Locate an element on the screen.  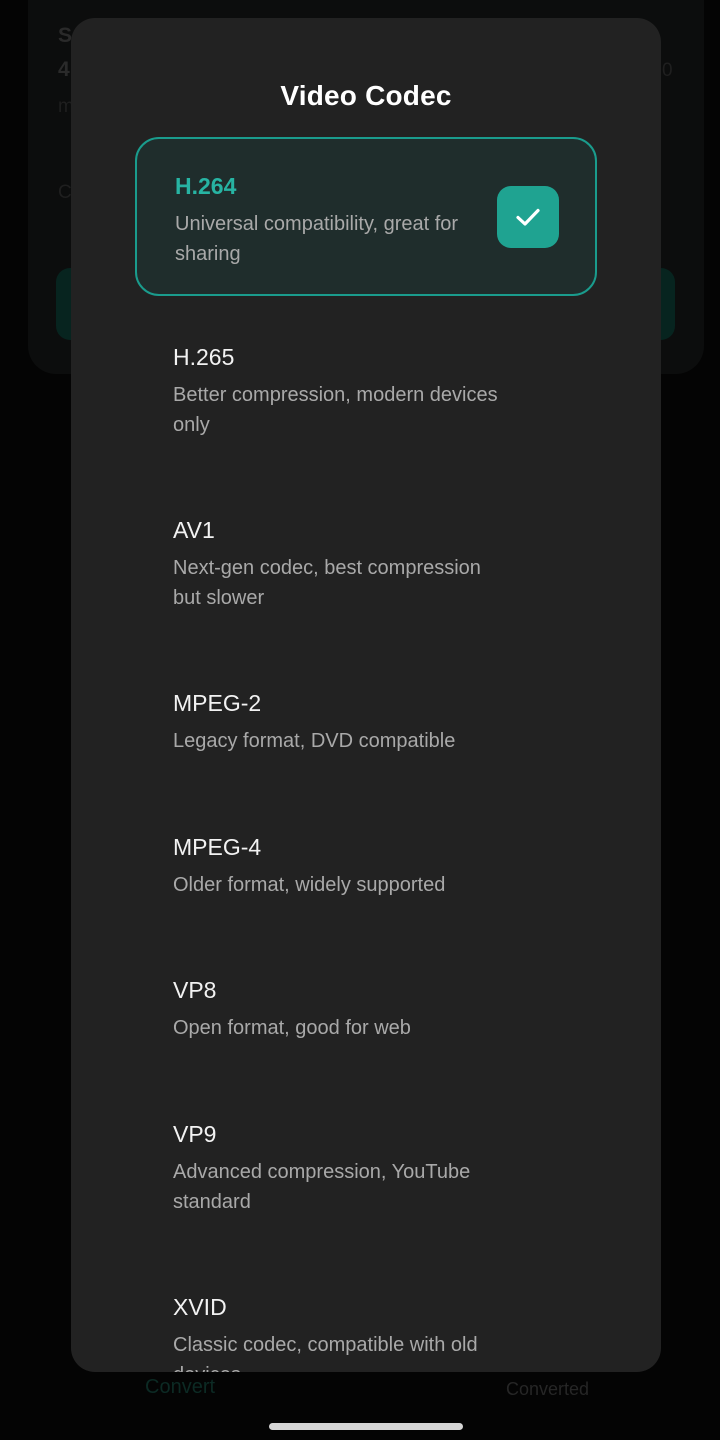
codec-option-name: H.265 is located at coordinates (204, 357).